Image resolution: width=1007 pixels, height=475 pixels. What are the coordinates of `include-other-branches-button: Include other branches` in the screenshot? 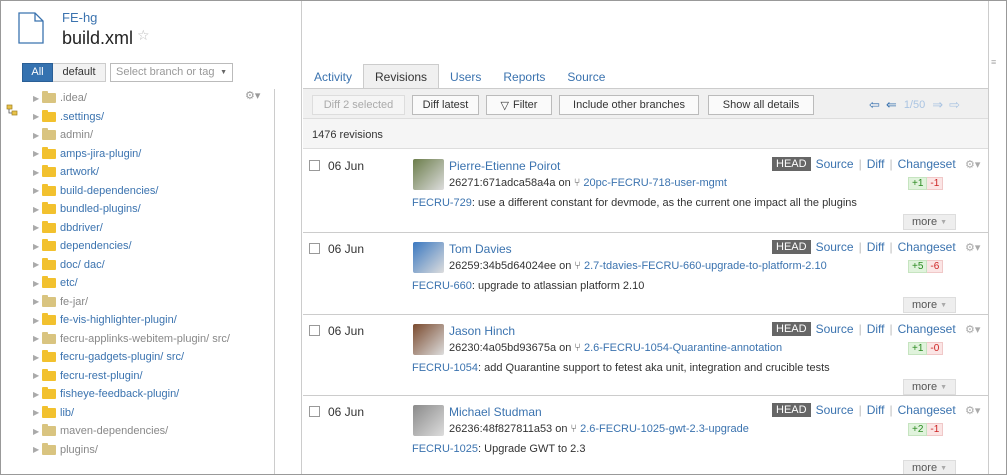 It's located at (629, 105).